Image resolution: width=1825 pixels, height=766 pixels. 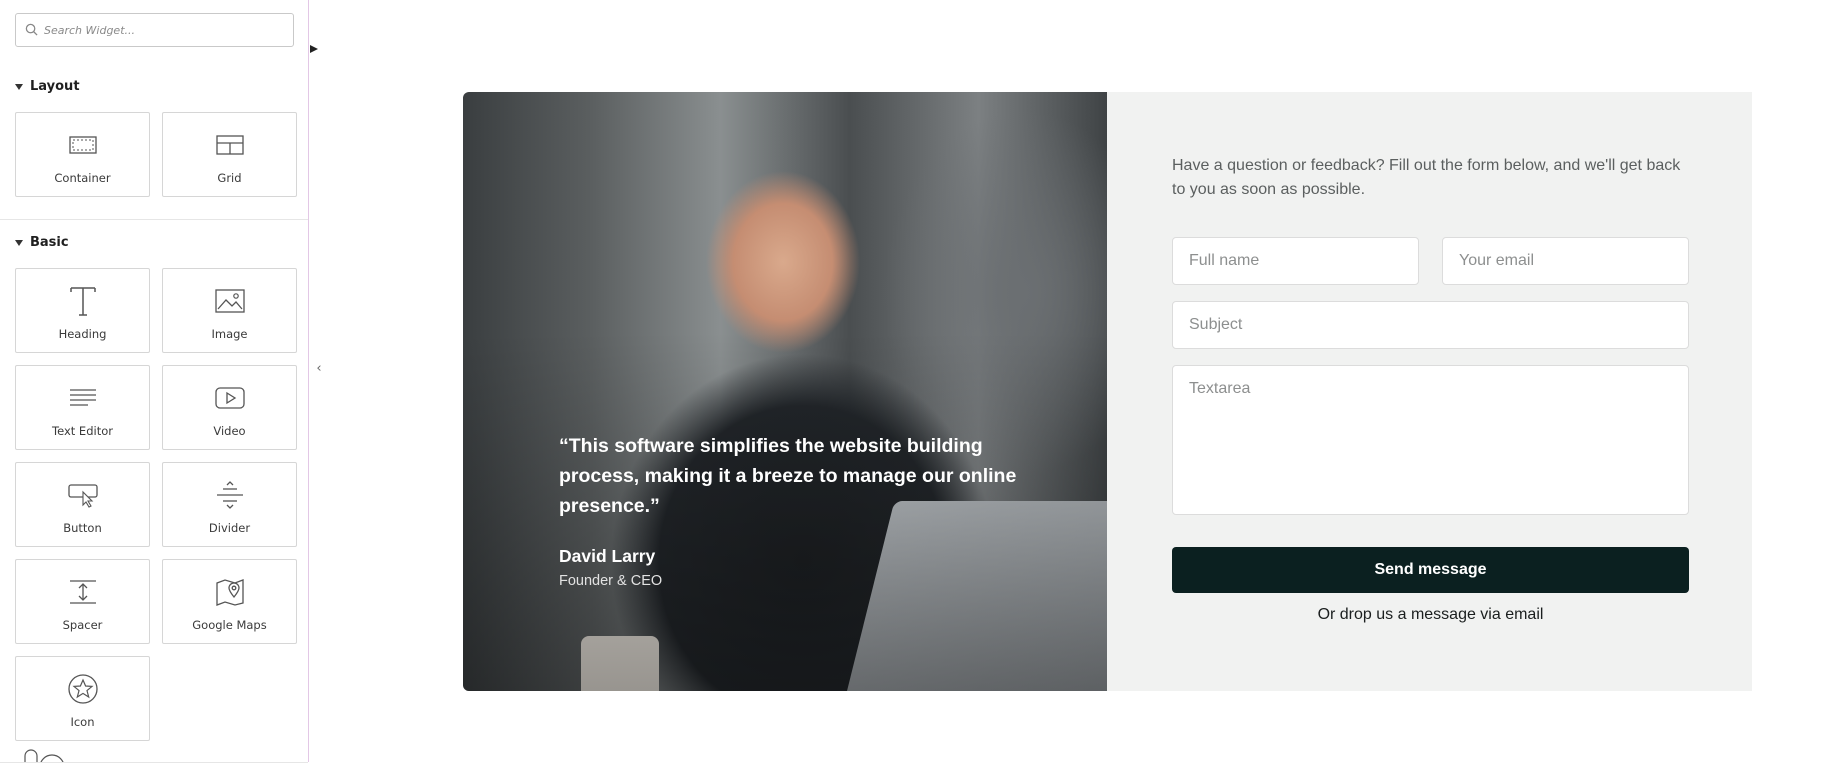 What do you see at coordinates (611, 581) in the screenshot?
I see `testimonial-role: Founder & CEO` at bounding box center [611, 581].